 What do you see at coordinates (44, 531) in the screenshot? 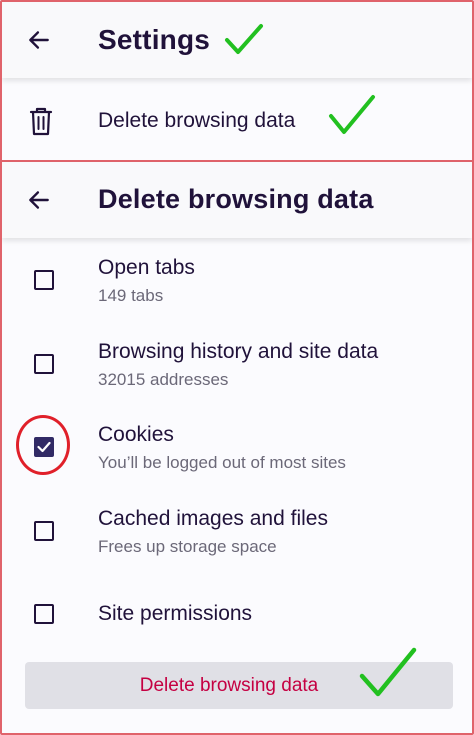
I see `cached-images-checkbox` at bounding box center [44, 531].